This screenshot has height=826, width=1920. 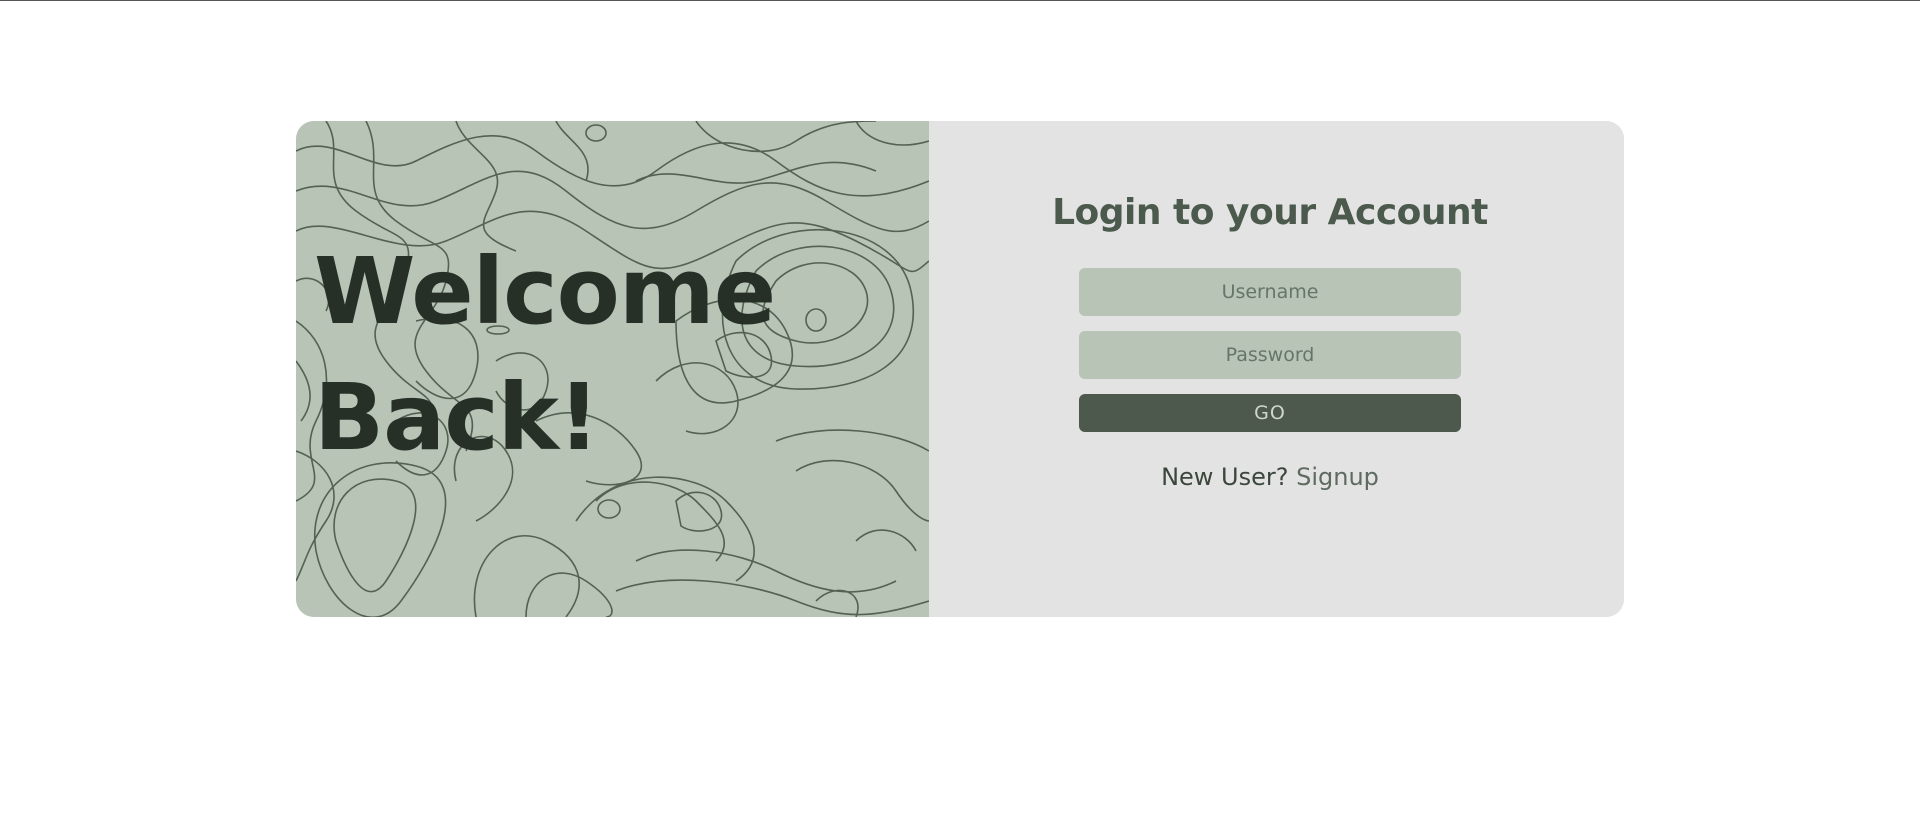 I want to click on welcome-heading: Welcome Back!, so click(x=545, y=355).